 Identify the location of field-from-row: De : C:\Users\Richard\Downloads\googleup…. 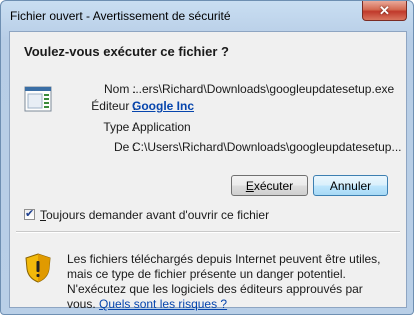
(208, 148).